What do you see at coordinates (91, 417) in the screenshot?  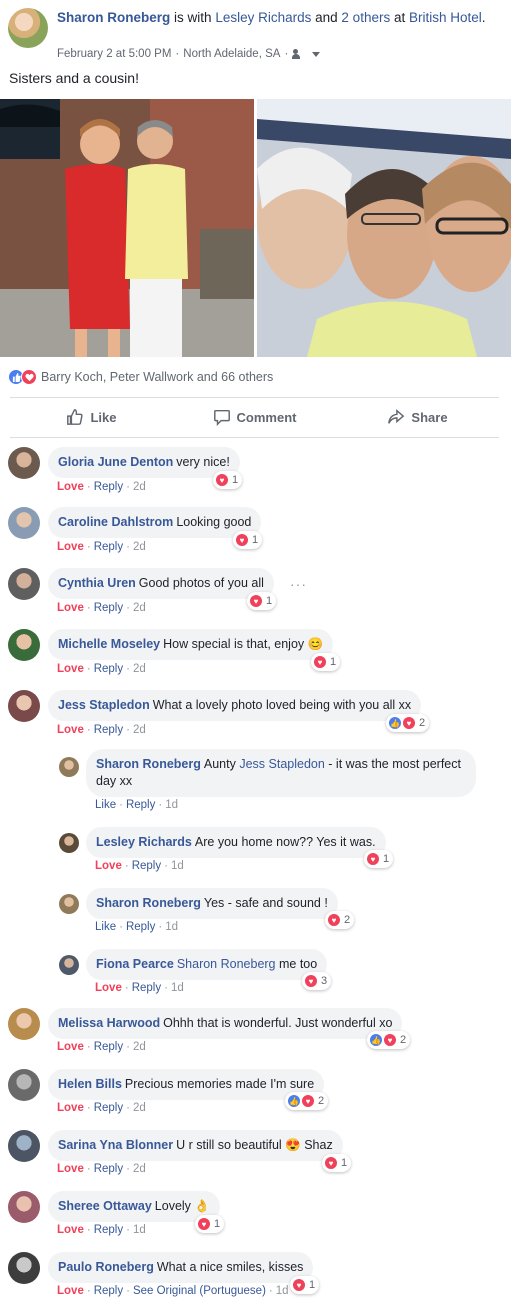 I see `like-button: Like` at bounding box center [91, 417].